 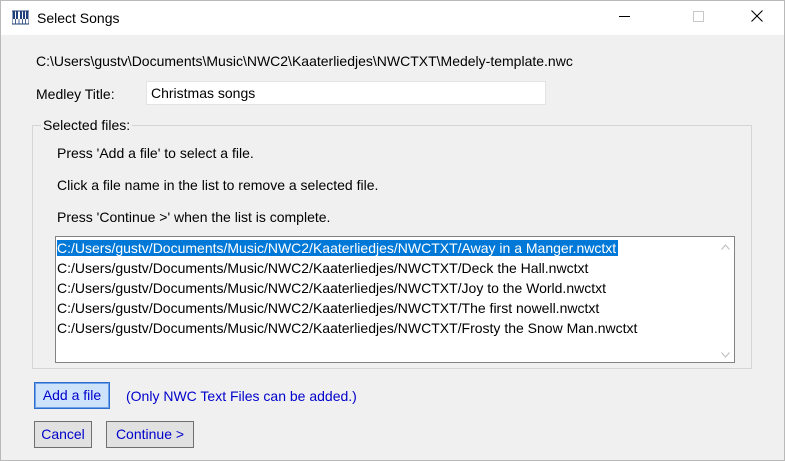 I want to click on chevron-down-icon, so click(x=725, y=354).